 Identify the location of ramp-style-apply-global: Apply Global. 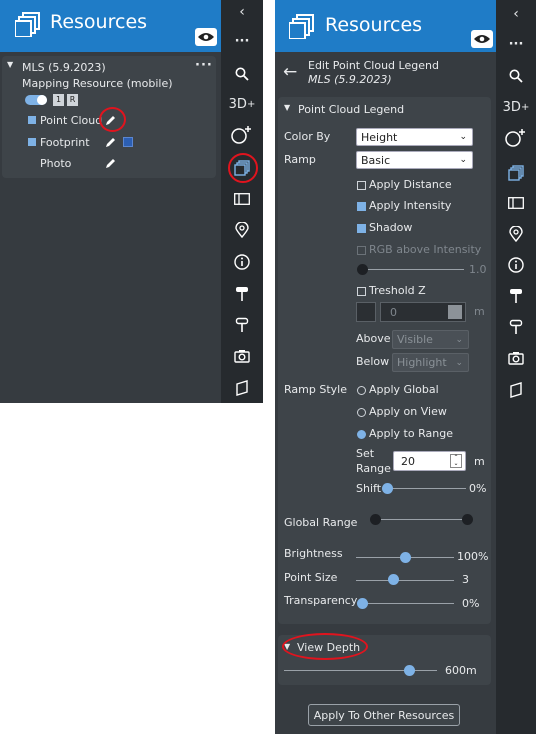
(398, 389).